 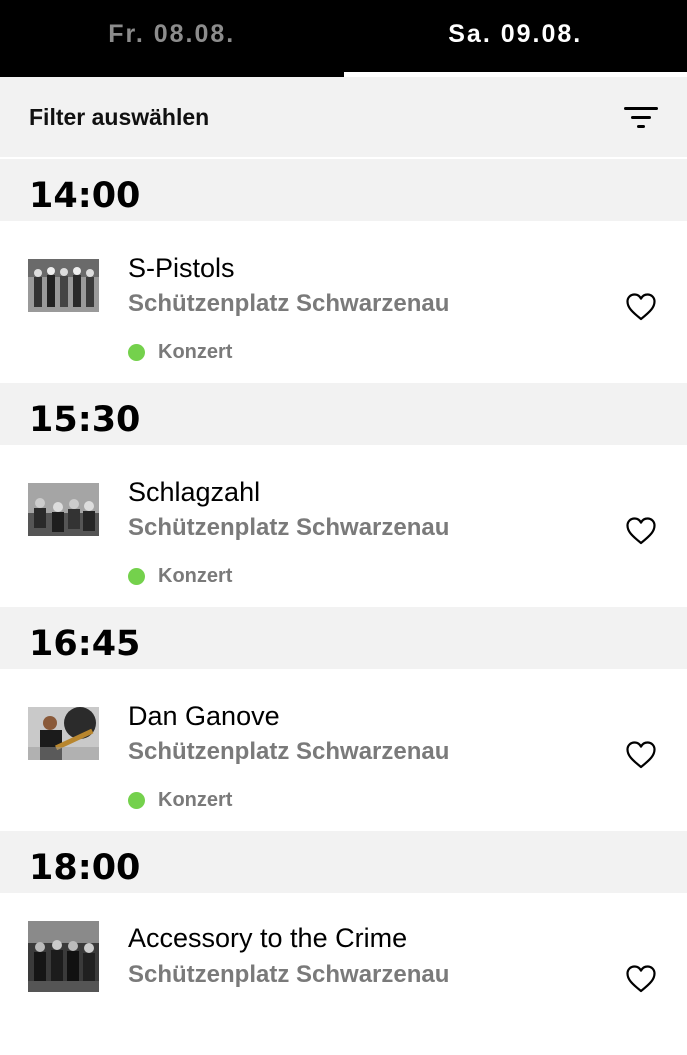 What do you see at coordinates (641, 117) in the screenshot?
I see `filter-icon` at bounding box center [641, 117].